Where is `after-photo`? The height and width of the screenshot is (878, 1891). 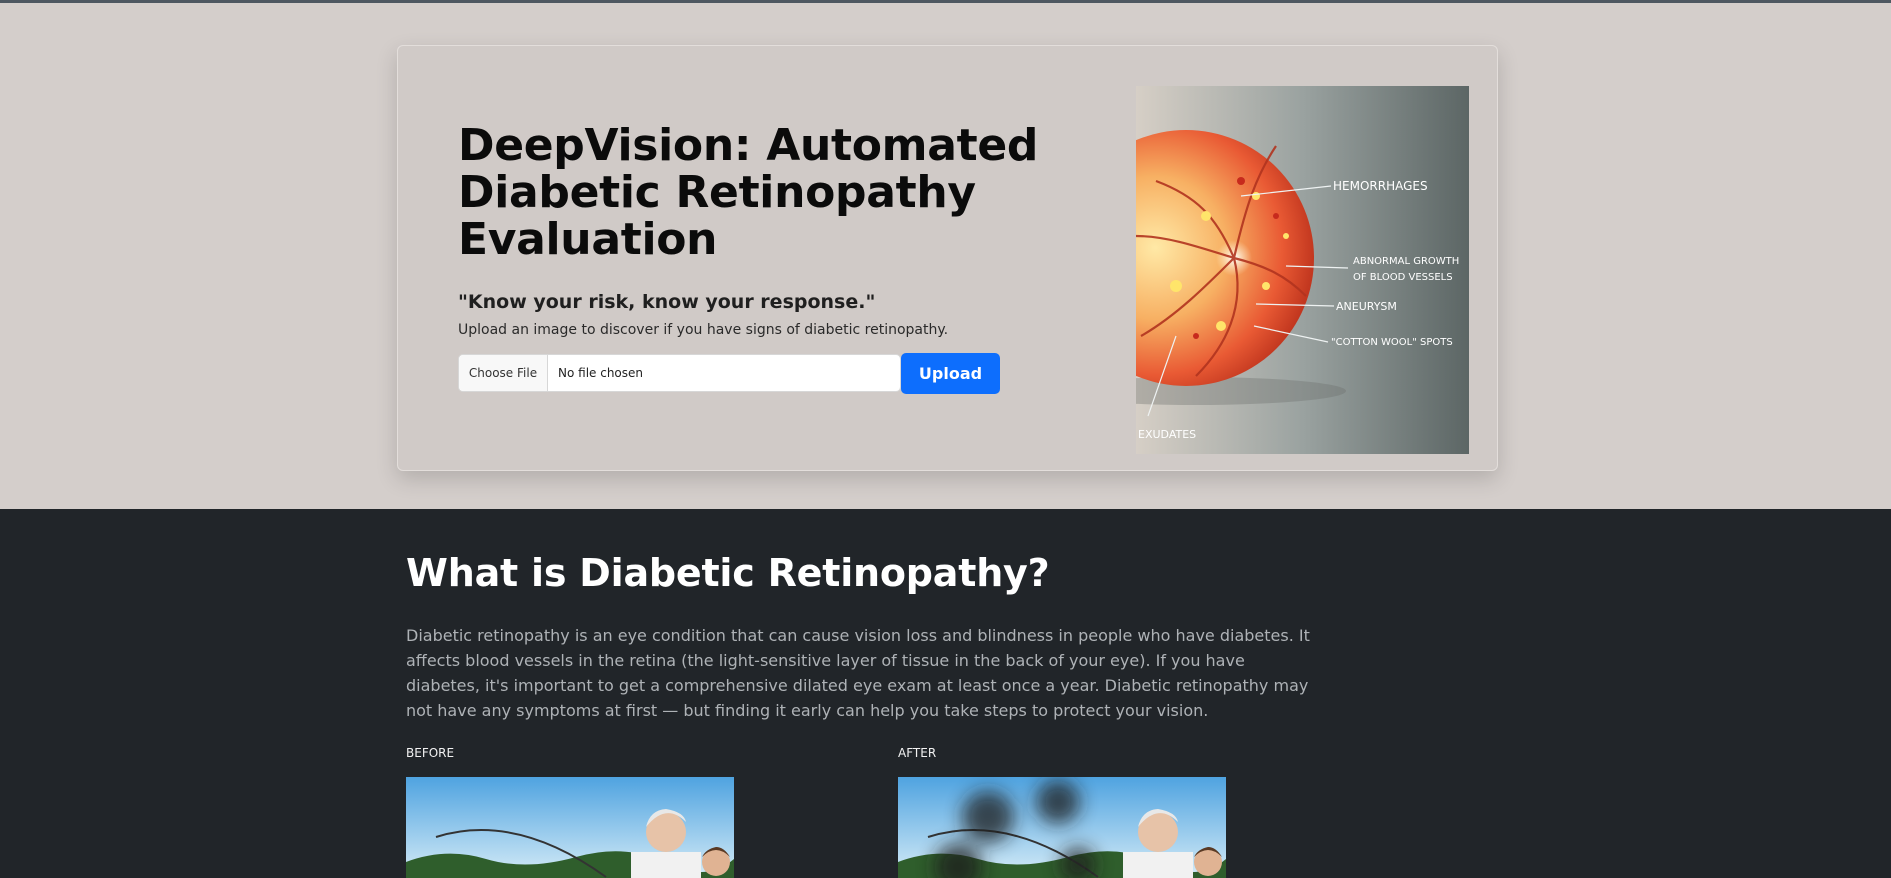 after-photo is located at coordinates (1062, 827).